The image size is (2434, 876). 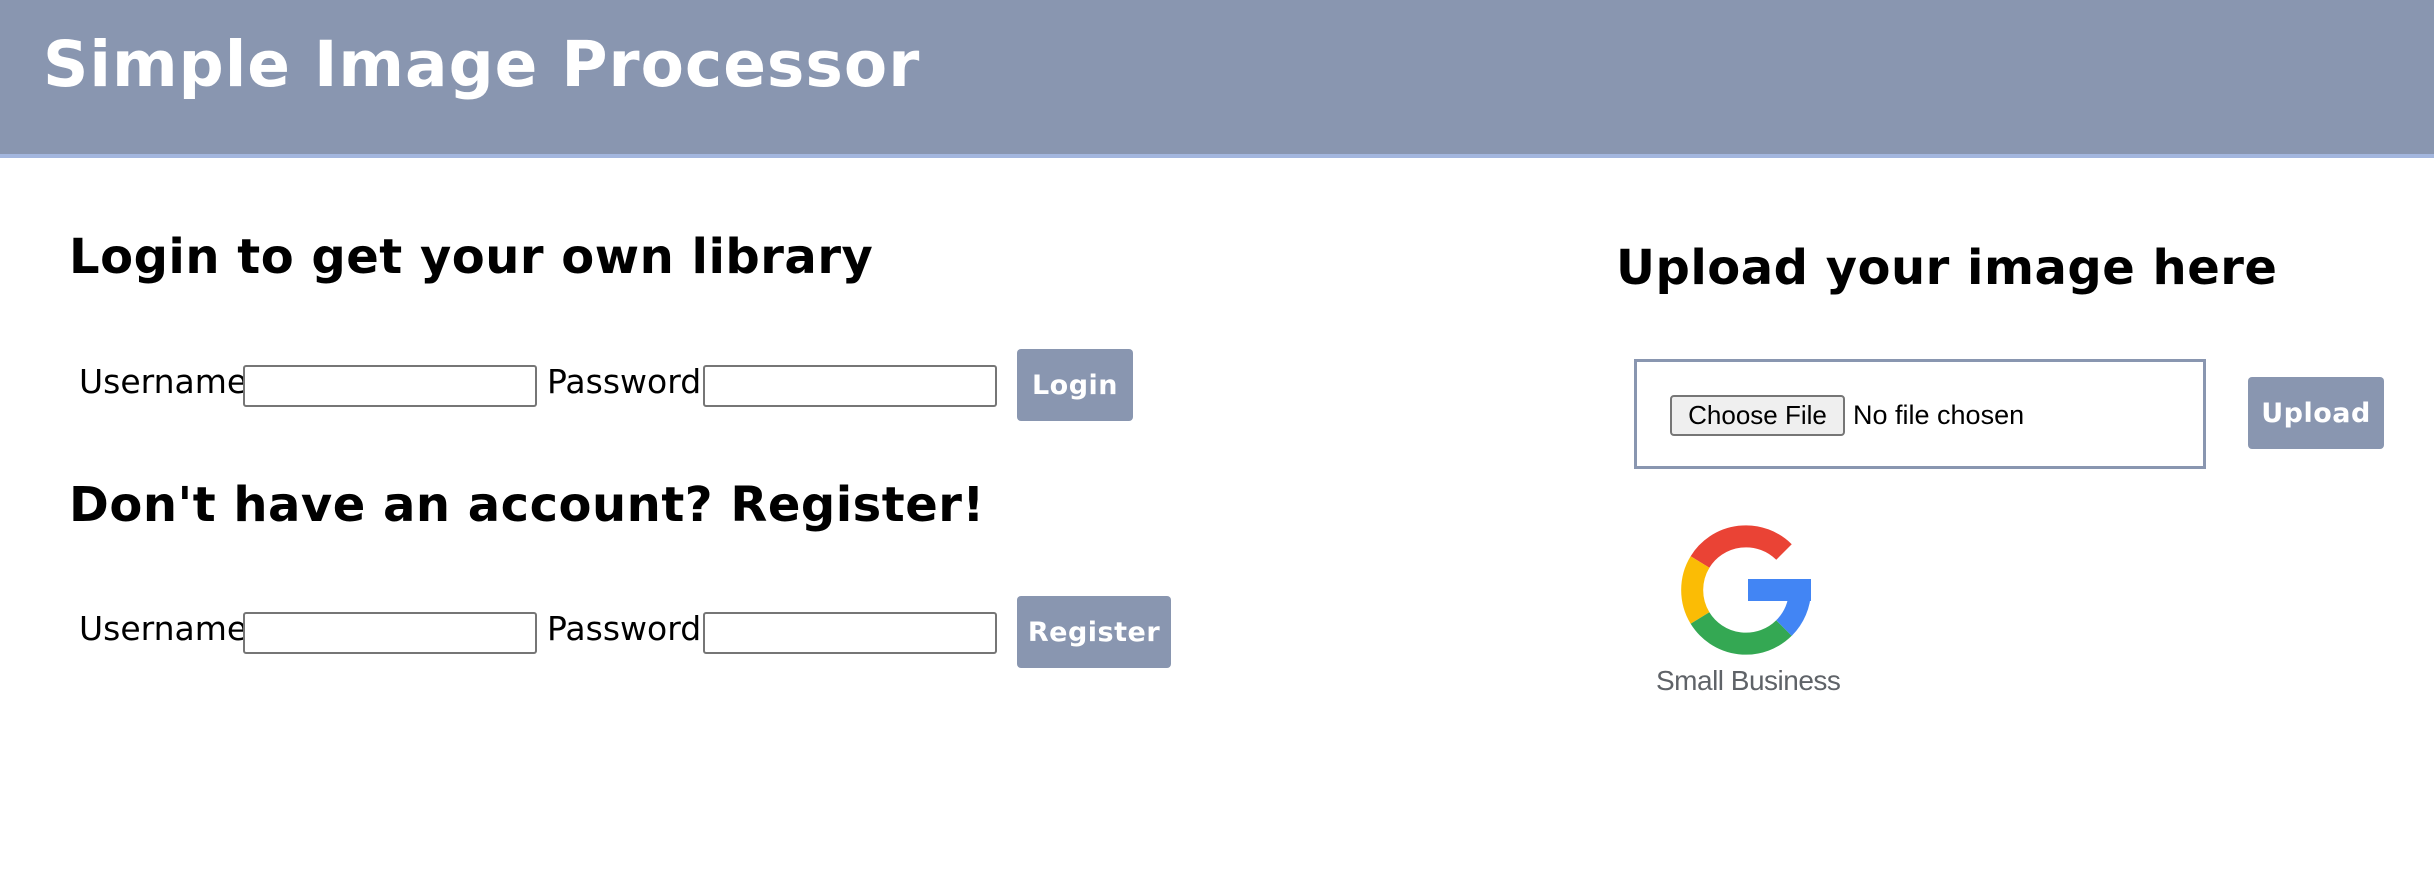 What do you see at coordinates (624, 381) in the screenshot?
I see `login-password-label: Password` at bounding box center [624, 381].